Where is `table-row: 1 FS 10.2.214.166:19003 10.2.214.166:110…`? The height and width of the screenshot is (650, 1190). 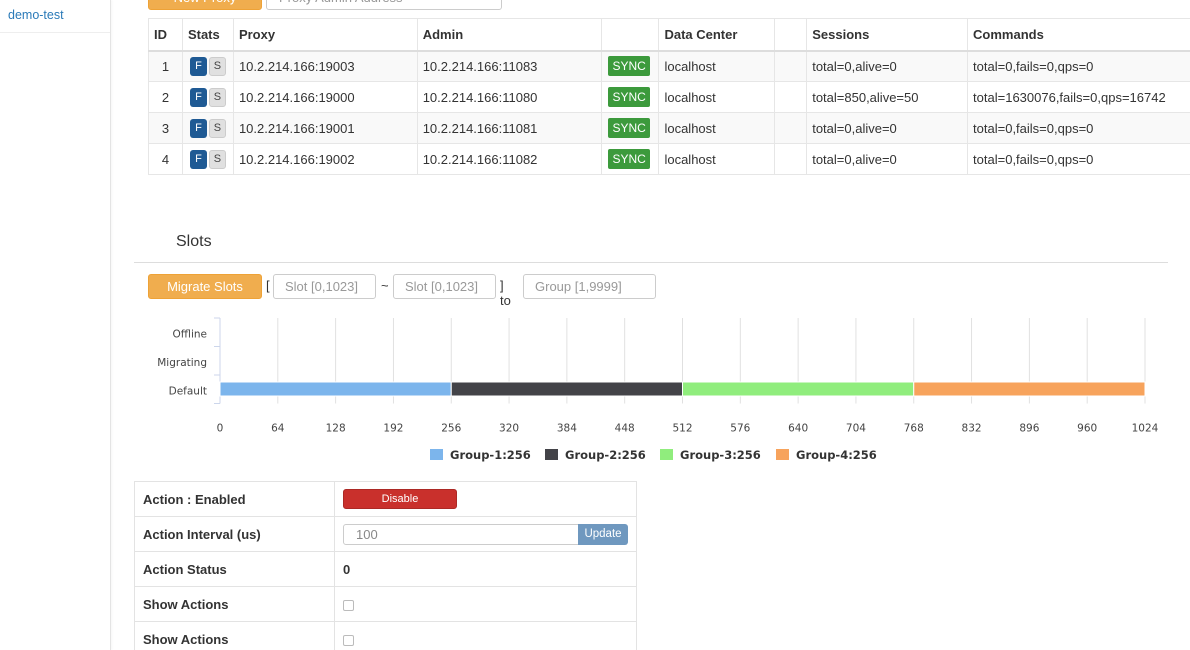
table-row: 1 FS 10.2.214.166:19003 10.2.214.166:110… is located at coordinates (669, 66).